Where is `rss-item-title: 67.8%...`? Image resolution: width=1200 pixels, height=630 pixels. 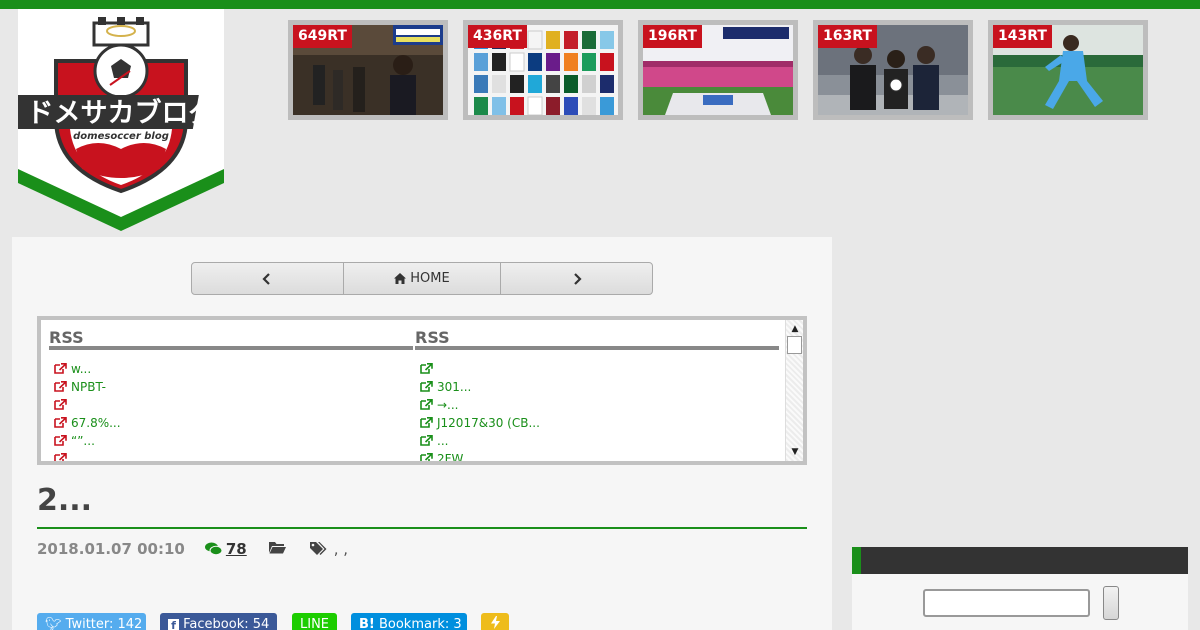 rss-item-title: 67.8%... is located at coordinates (96, 423).